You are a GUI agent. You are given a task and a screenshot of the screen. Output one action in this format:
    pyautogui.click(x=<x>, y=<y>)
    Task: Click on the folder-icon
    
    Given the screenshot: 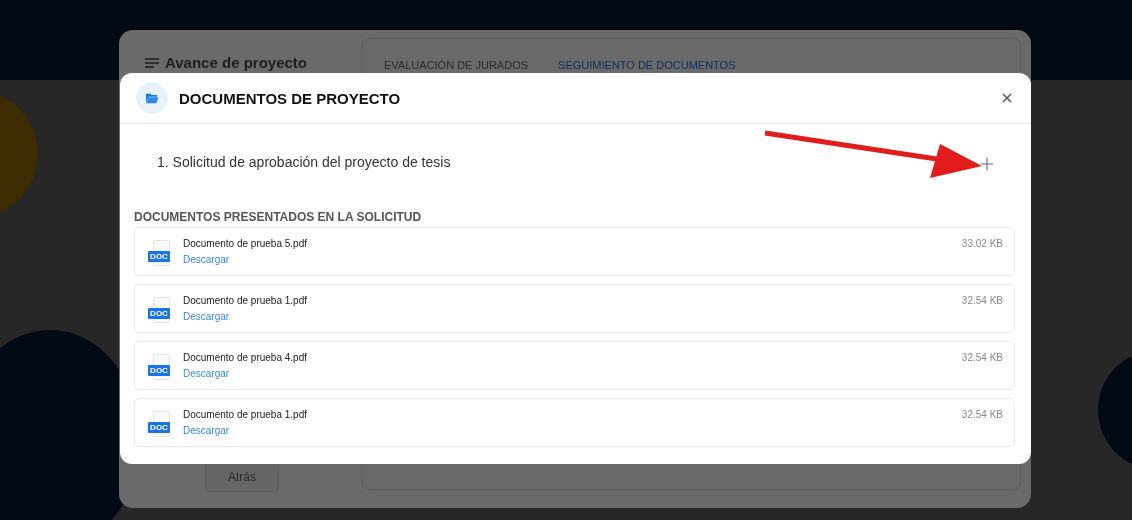 What is the action you would take?
    pyautogui.click(x=152, y=98)
    